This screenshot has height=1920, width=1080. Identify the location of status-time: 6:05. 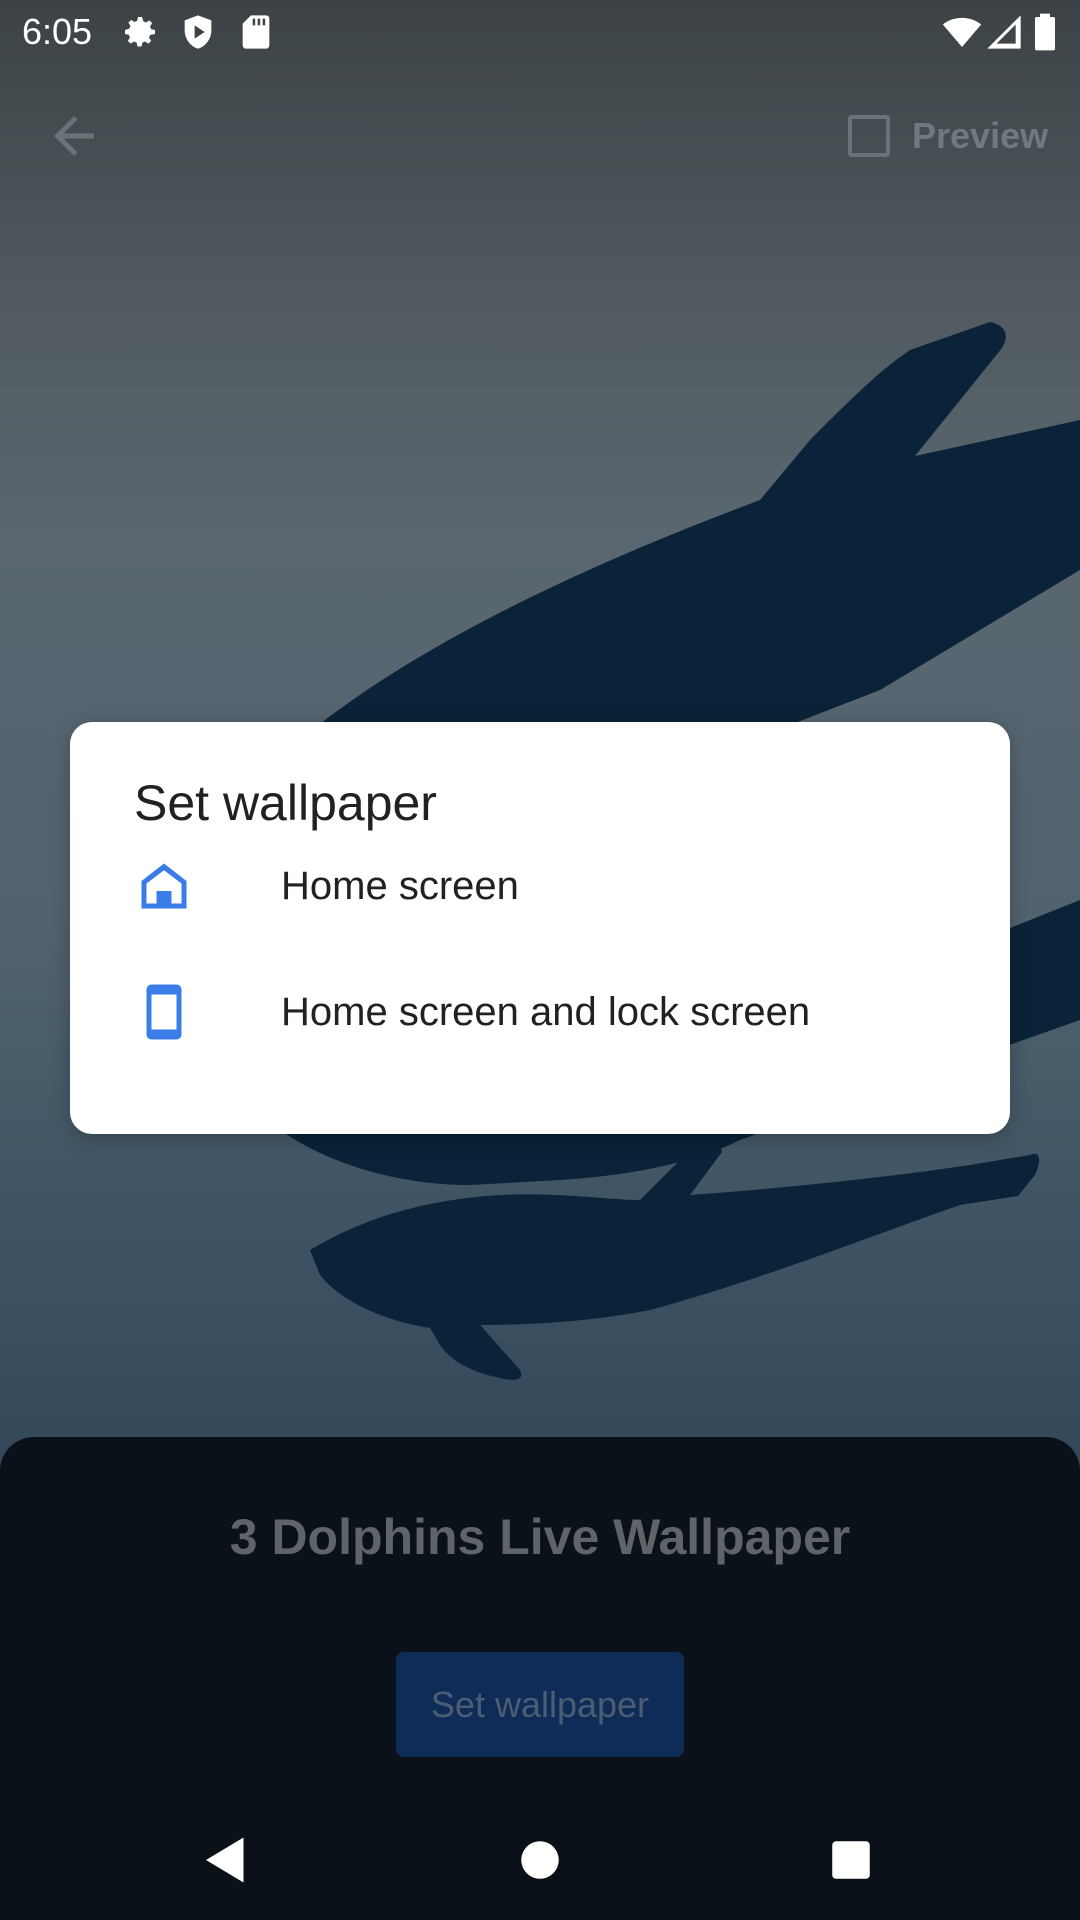
(57, 31).